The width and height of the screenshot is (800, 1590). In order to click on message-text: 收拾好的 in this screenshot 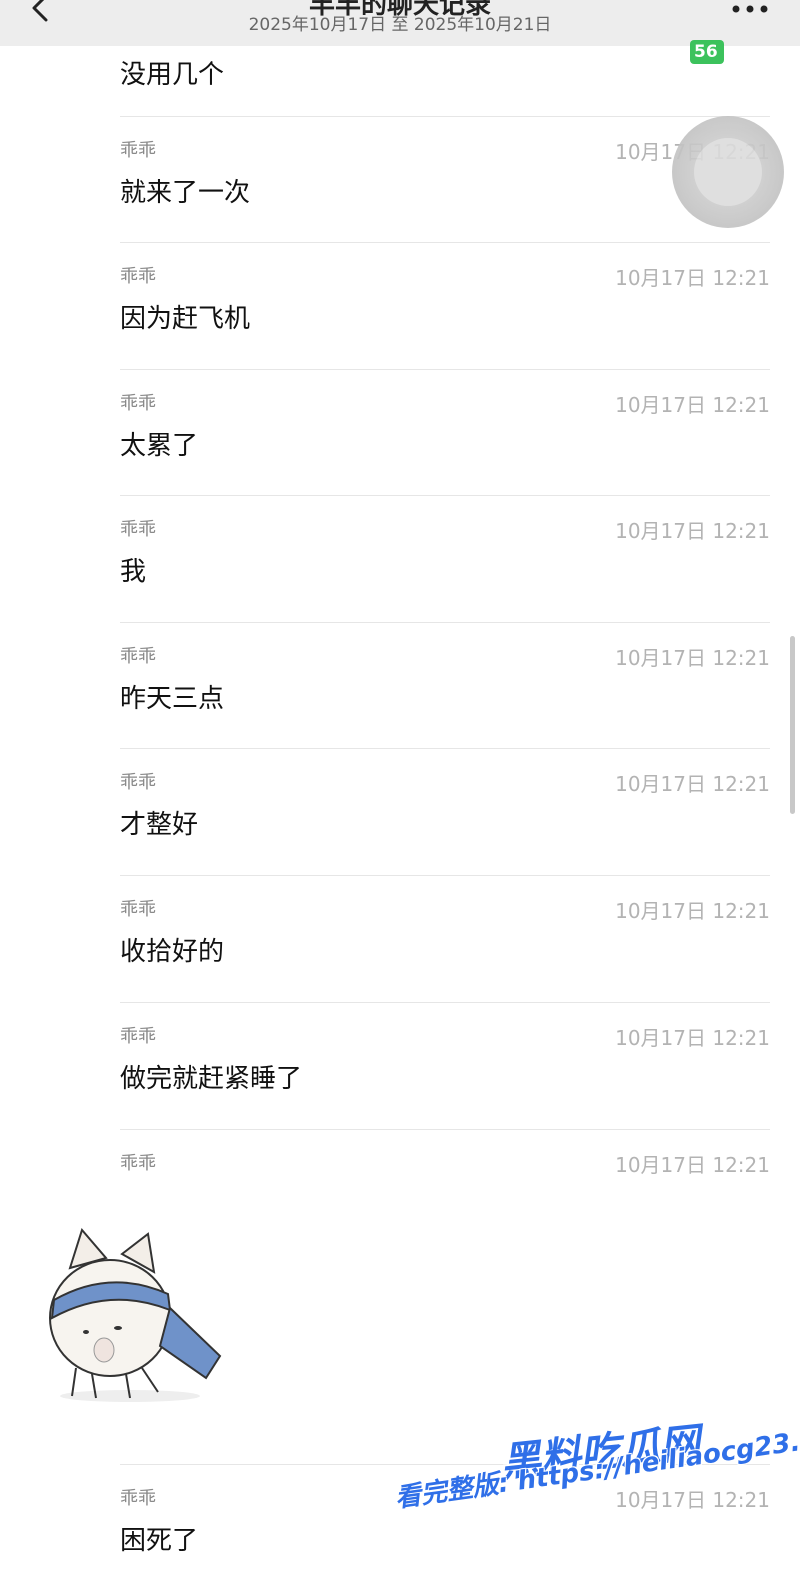, I will do `click(172, 952)`.